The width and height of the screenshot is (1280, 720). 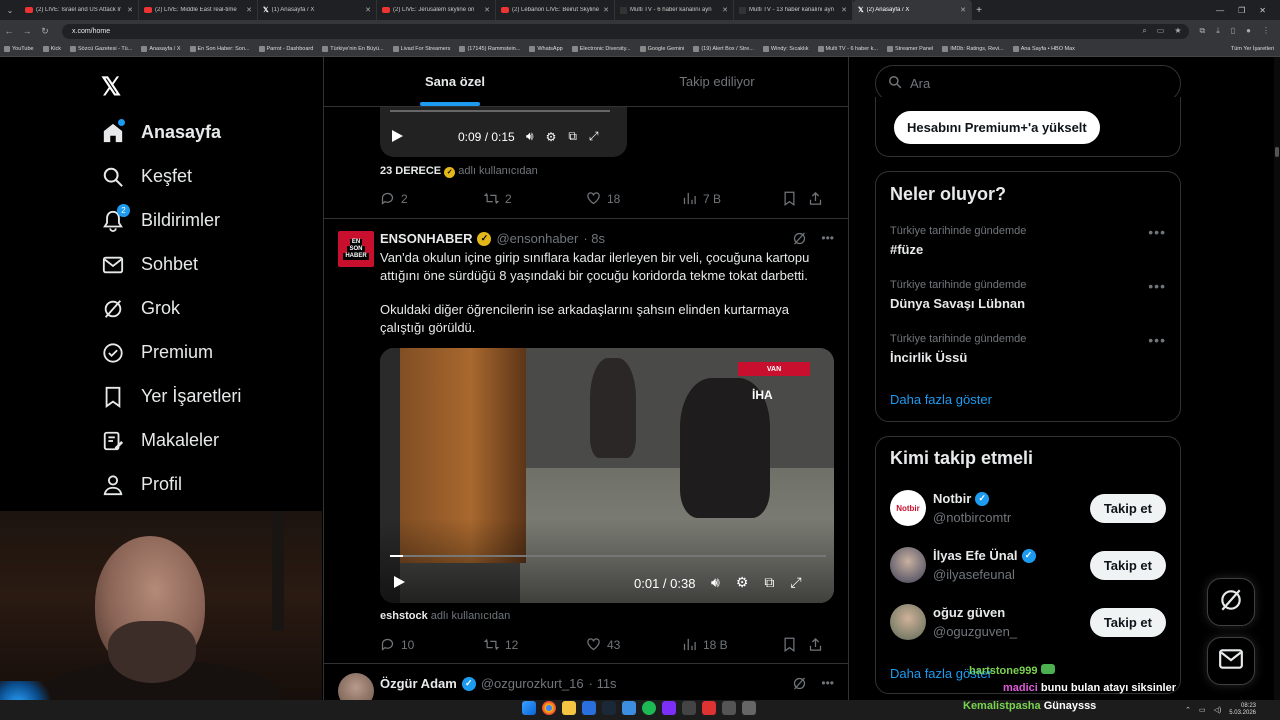 I want to click on bookmark-item: YouTube, so click(x=19, y=49).